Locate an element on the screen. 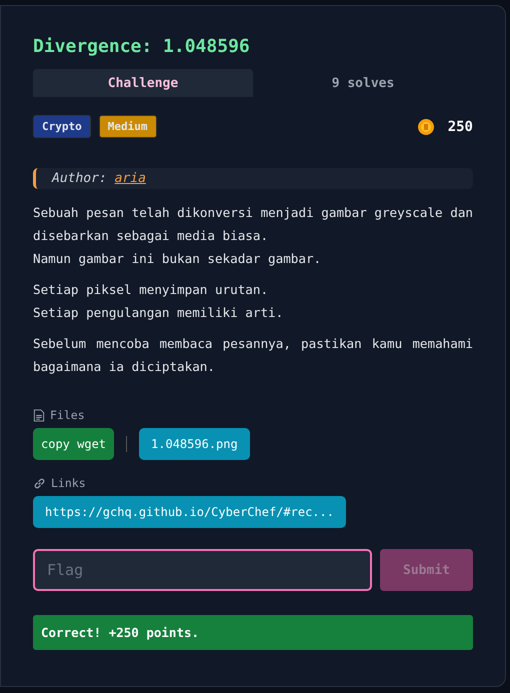 This screenshot has width=510, height=693. files-label: Files is located at coordinates (67, 415).